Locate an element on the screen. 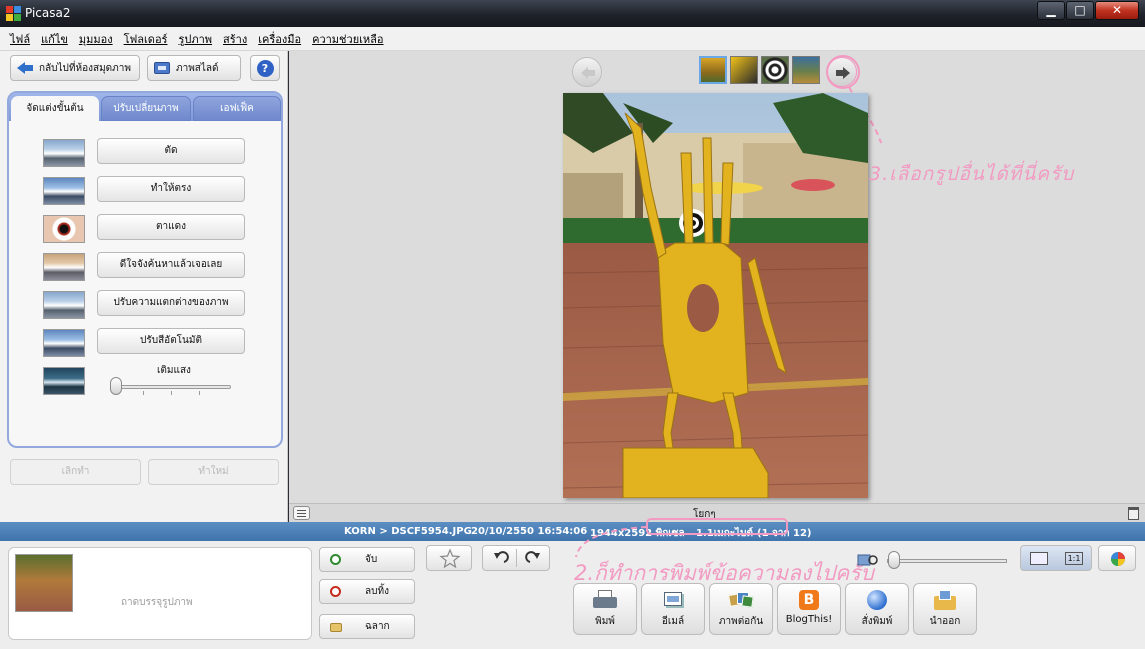 This screenshot has height=649, width=1145. slideshow-label: ภาพสไลด์ is located at coordinates (197, 68).